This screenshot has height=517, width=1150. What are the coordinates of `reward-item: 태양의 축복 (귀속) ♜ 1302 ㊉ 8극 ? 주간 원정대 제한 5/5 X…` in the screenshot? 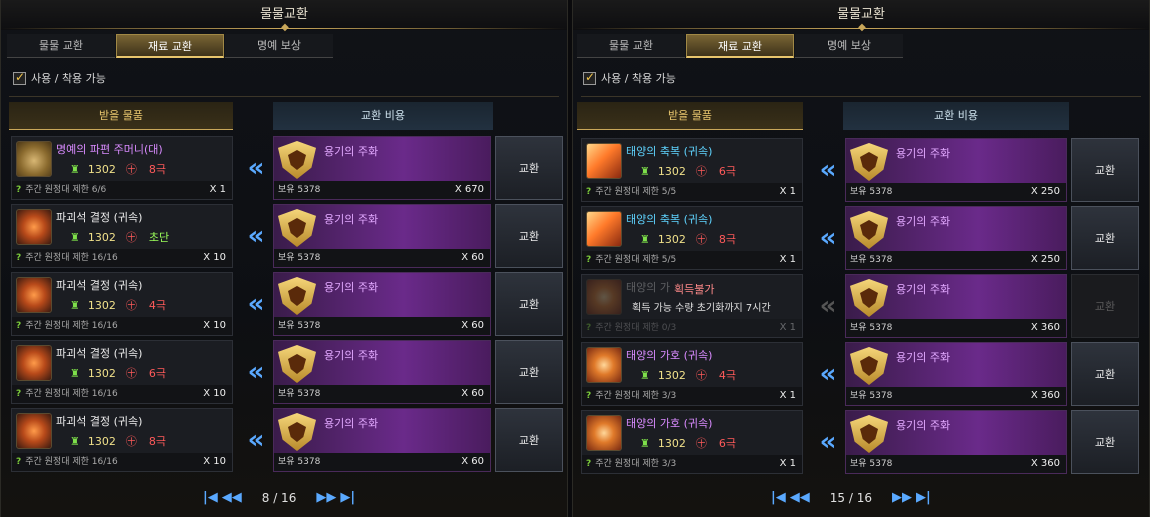 It's located at (692, 238).